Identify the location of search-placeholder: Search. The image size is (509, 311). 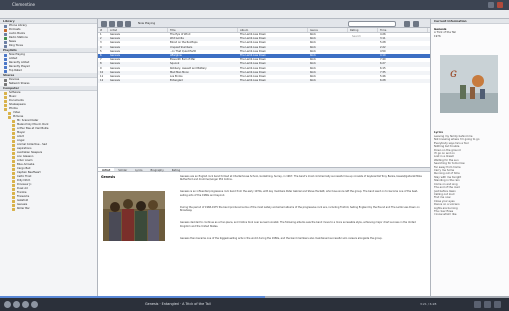
(356, 36).